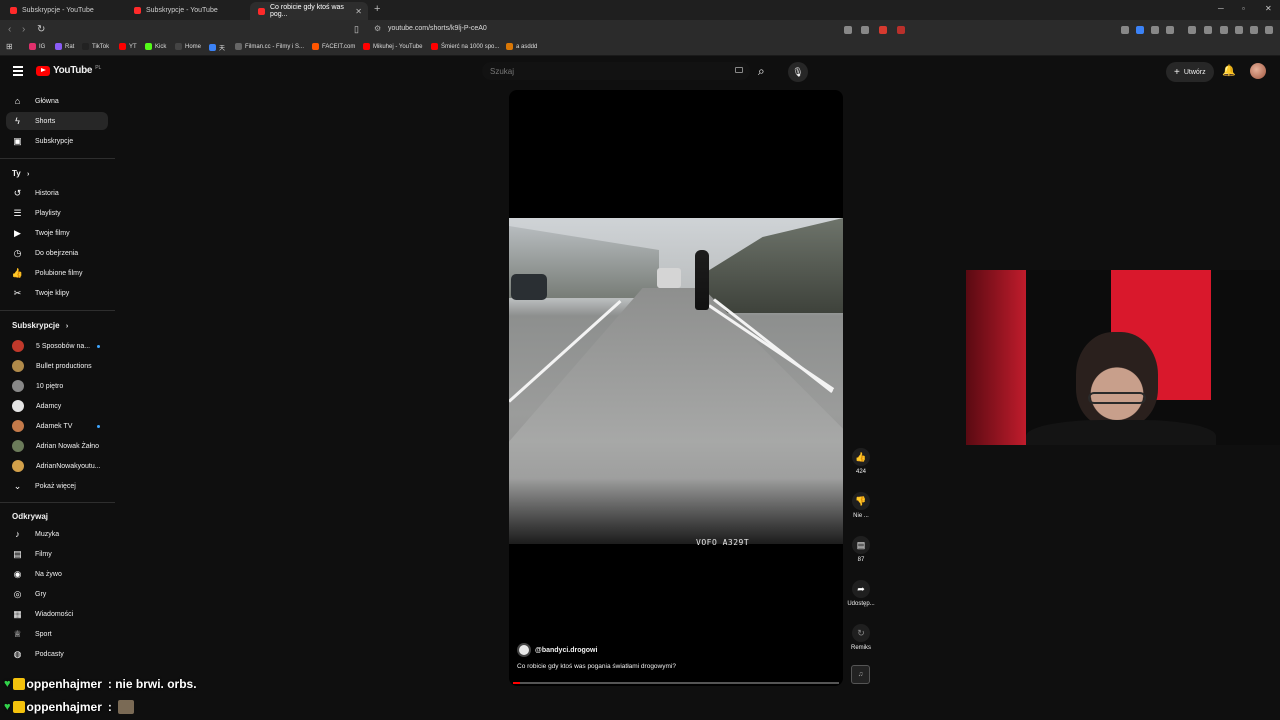 The width and height of the screenshot is (1280, 720). What do you see at coordinates (57, 366) in the screenshot?
I see `sidebar-channel: Bullet productions` at bounding box center [57, 366].